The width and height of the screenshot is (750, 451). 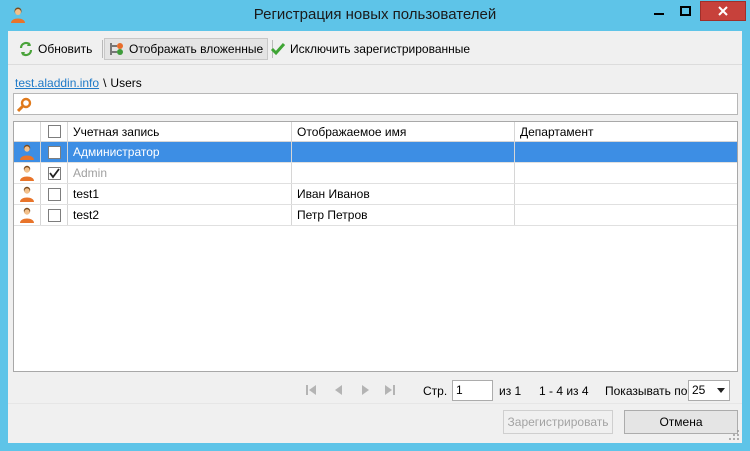 I want to click on page-size-label: Показывать по, so click(x=646, y=391).